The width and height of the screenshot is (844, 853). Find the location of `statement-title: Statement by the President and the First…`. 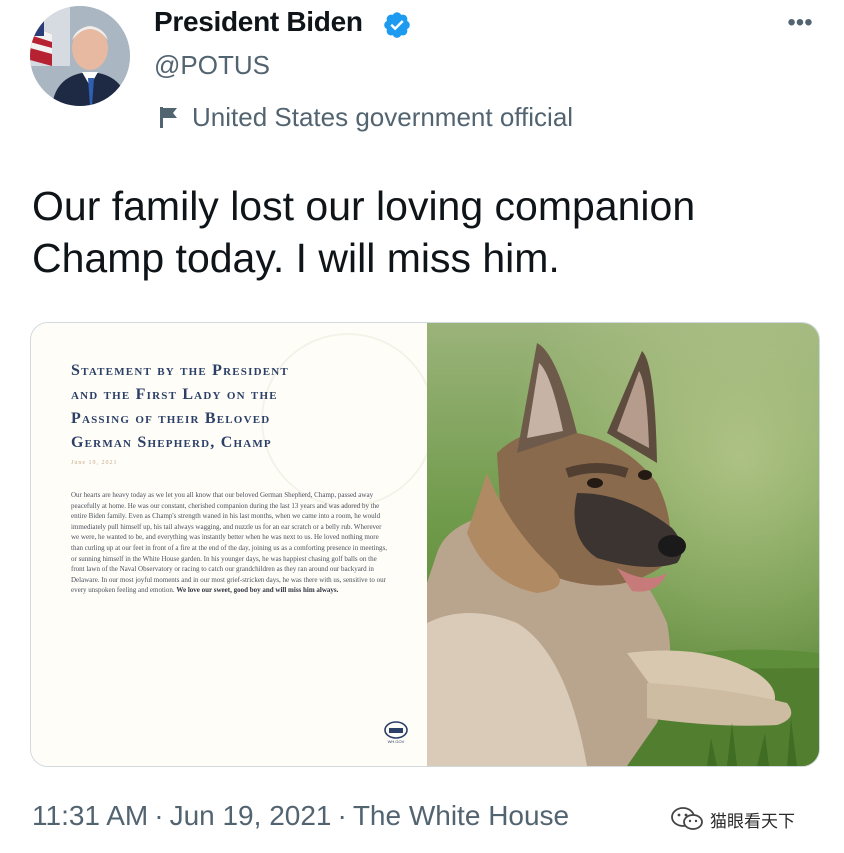

statement-title: Statement by the President and the First… is located at coordinates (236, 407).